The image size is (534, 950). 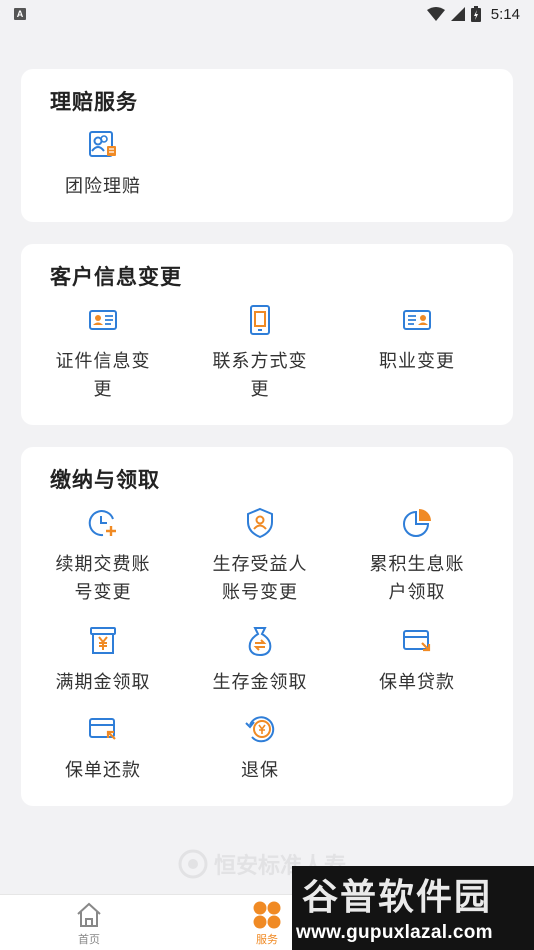 What do you see at coordinates (260, 320) in the screenshot?
I see `phone-icon` at bounding box center [260, 320].